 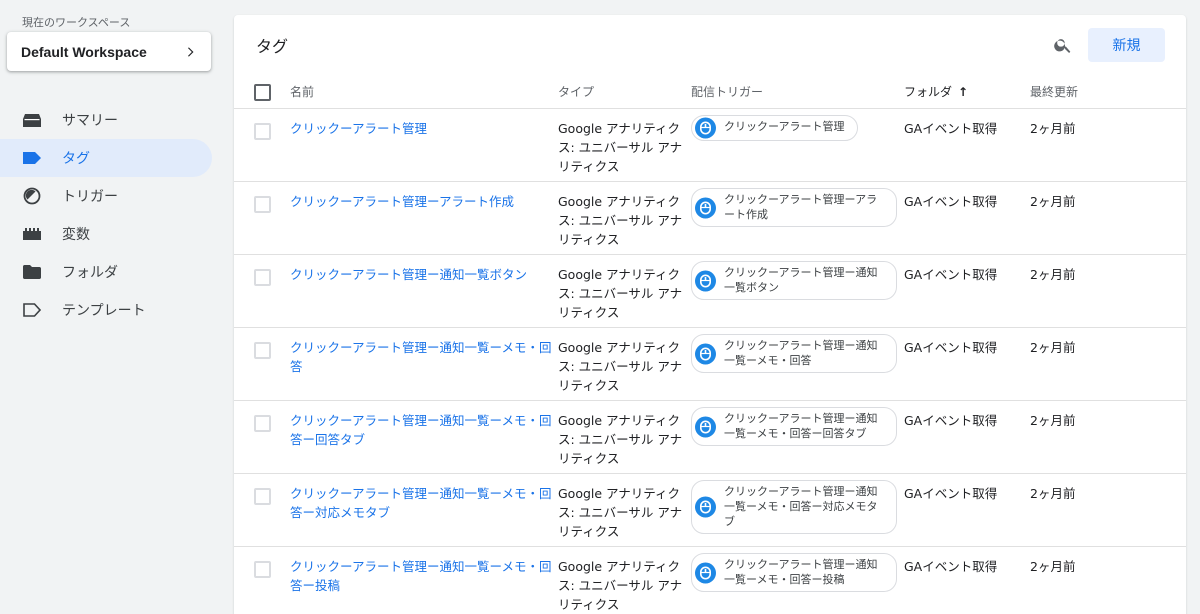 What do you see at coordinates (90, 273) in the screenshot?
I see `sidebar-item-label: フォルダ` at bounding box center [90, 273].